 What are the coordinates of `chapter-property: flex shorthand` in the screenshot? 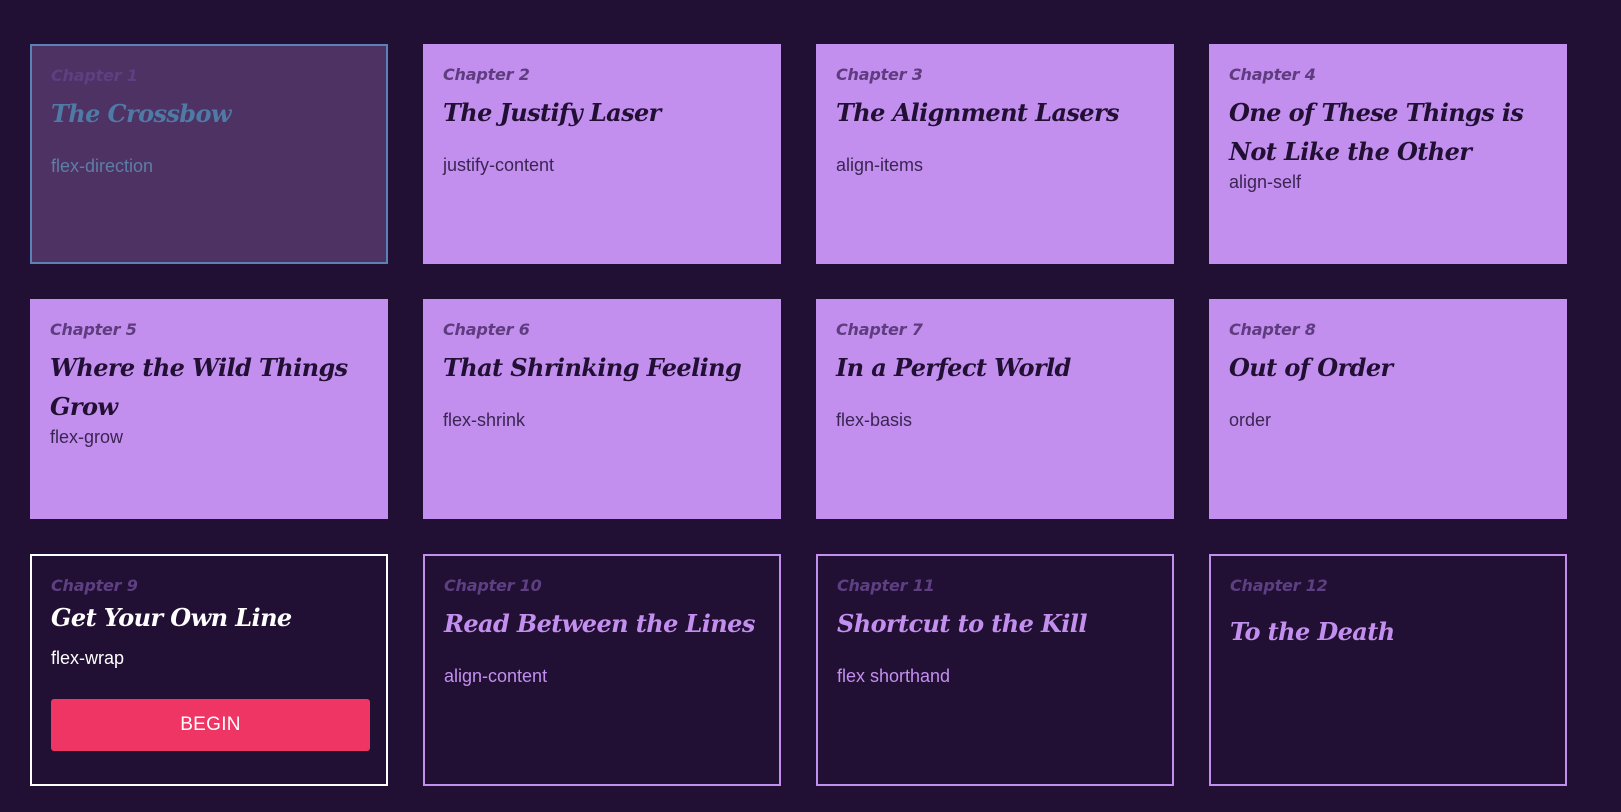 It's located at (894, 676).